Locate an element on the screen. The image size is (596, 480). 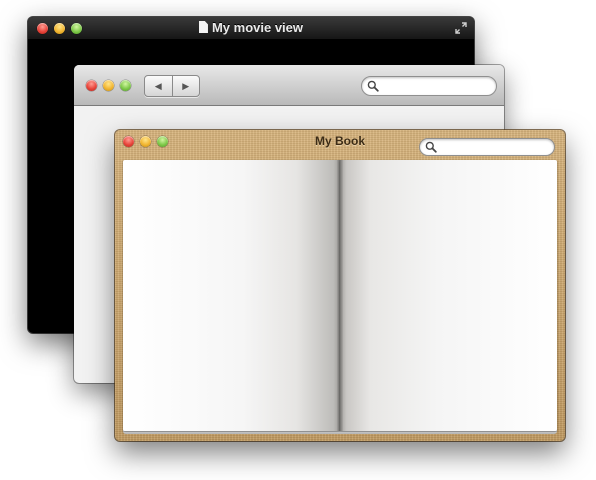
browser-window-toolbar: ◀ ▶ is located at coordinates (289, 85).